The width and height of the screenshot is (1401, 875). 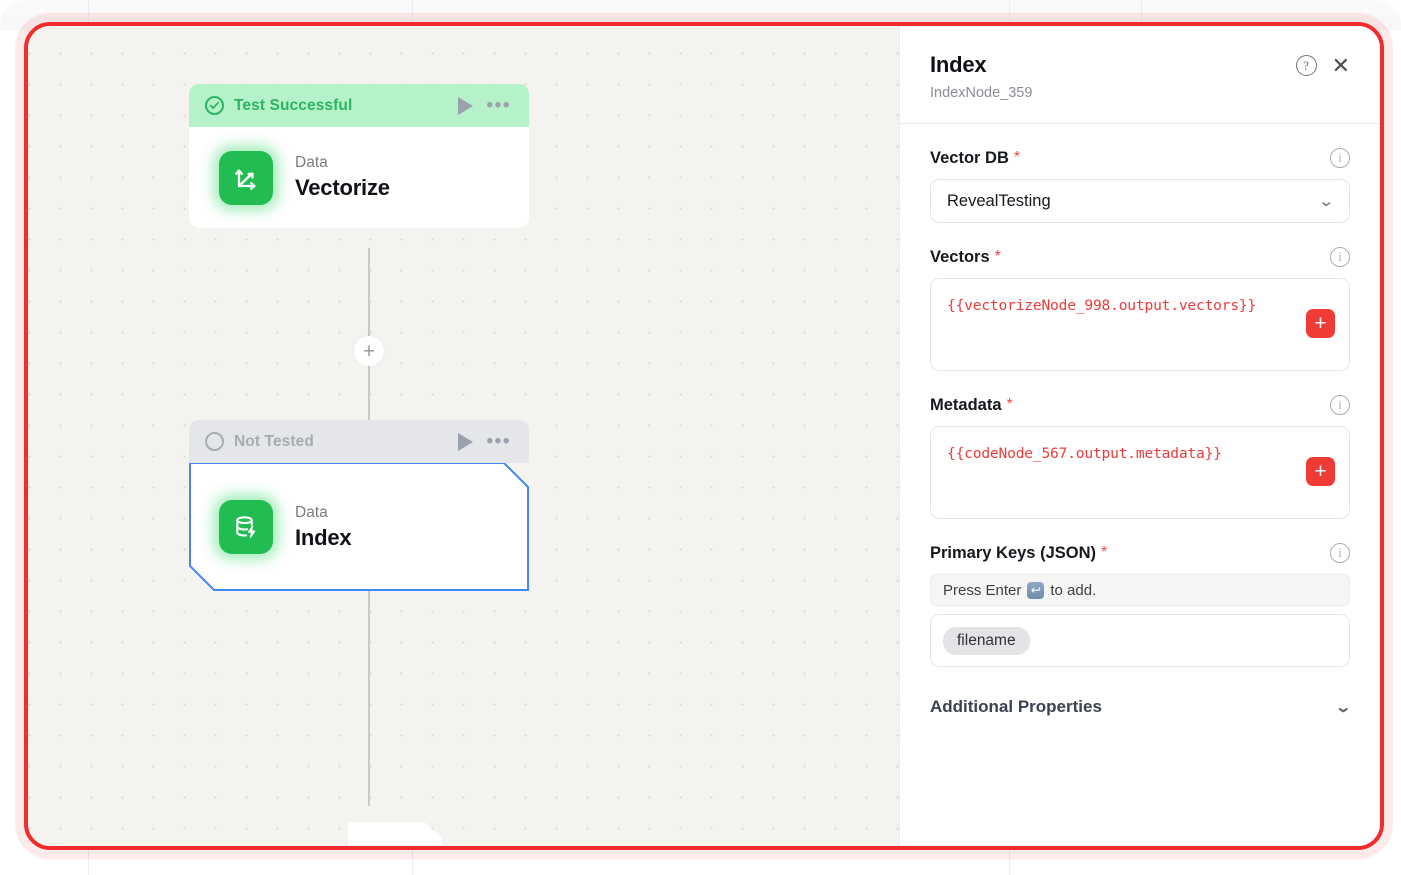 What do you see at coordinates (246, 177) in the screenshot?
I see `vector-axes-icon` at bounding box center [246, 177].